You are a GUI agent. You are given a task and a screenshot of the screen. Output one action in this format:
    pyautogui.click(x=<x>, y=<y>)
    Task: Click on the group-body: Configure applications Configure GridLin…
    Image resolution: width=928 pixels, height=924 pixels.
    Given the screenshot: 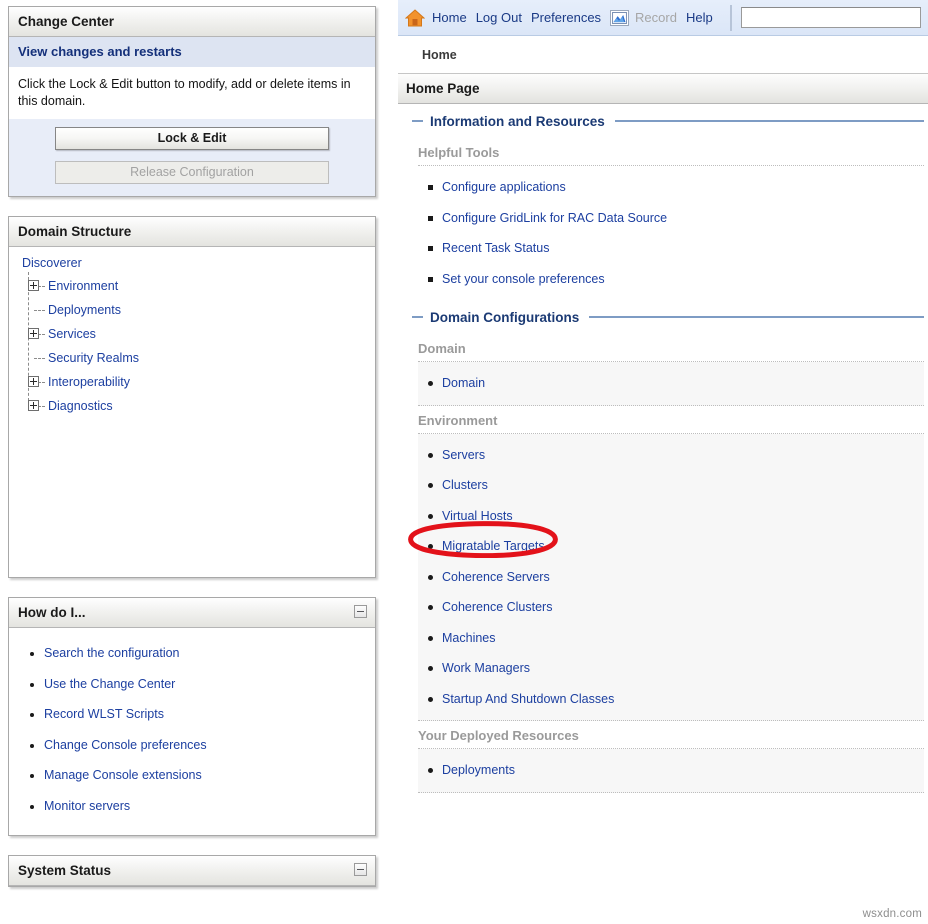 What is the action you would take?
    pyautogui.click(x=671, y=233)
    